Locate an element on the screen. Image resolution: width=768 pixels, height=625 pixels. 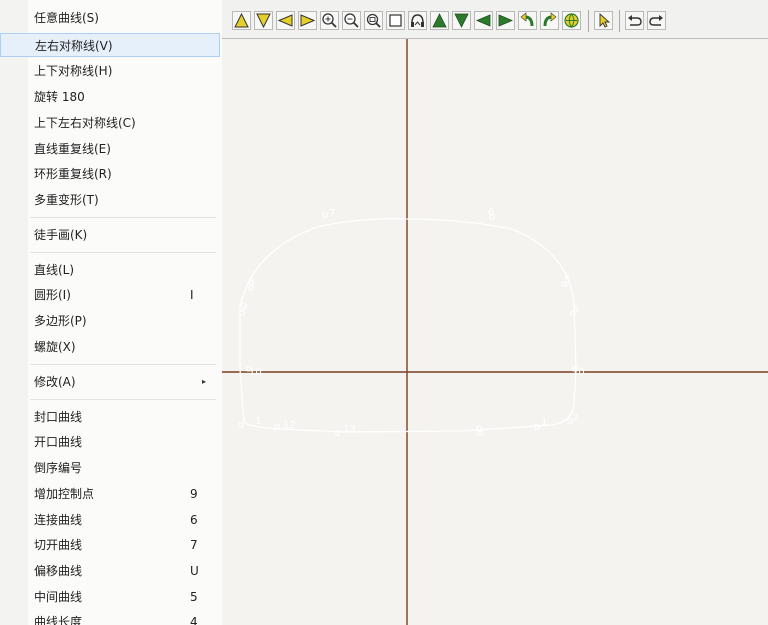
arrow-right-icon is located at coordinates (505, 20).